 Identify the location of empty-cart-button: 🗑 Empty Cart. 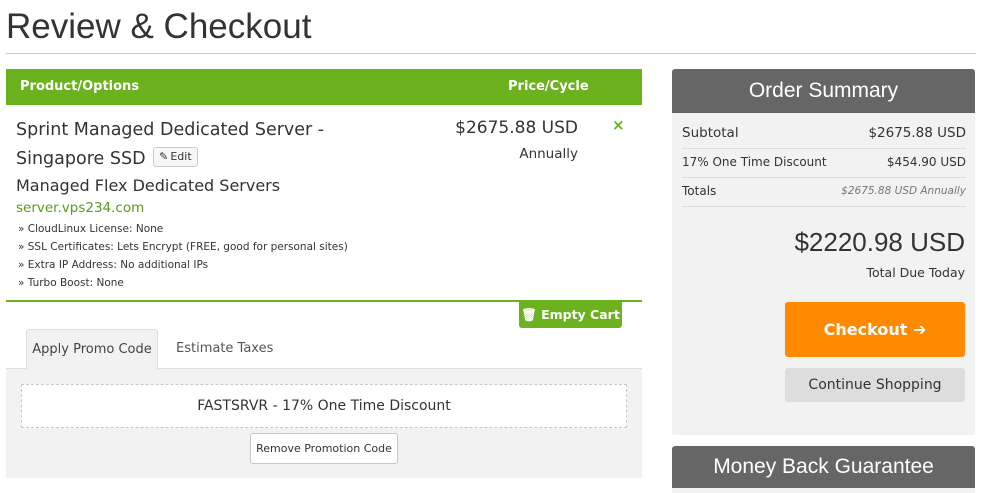
(570, 315).